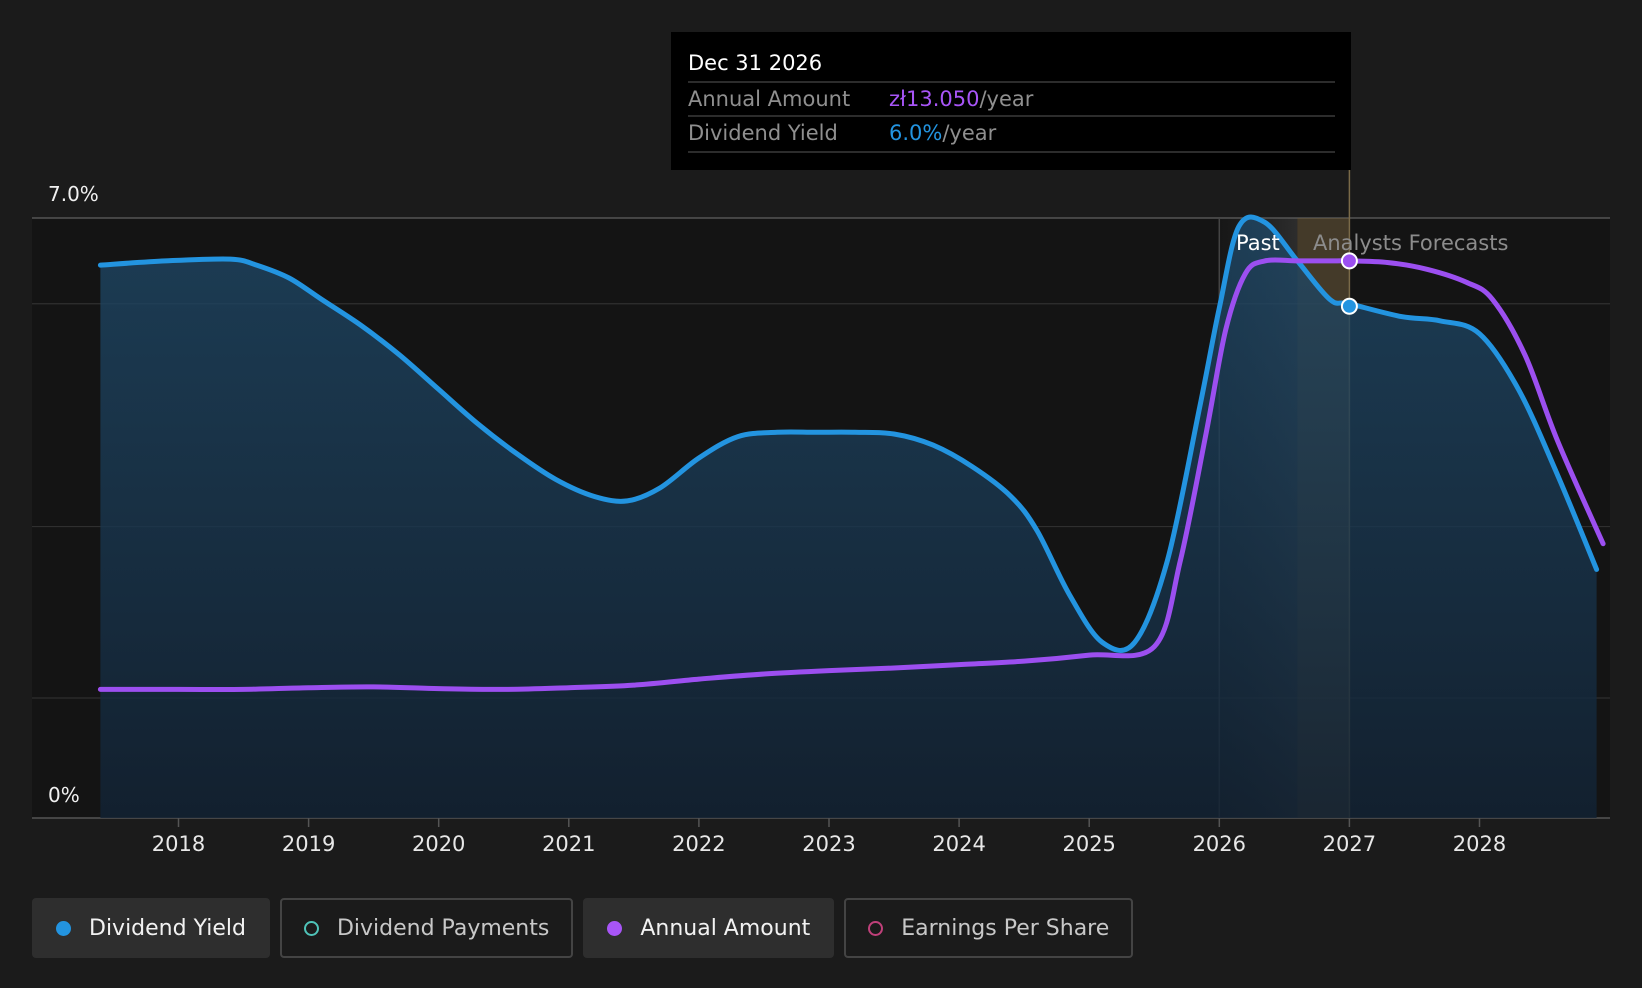  I want to click on past-label: Past, so click(1258, 243).